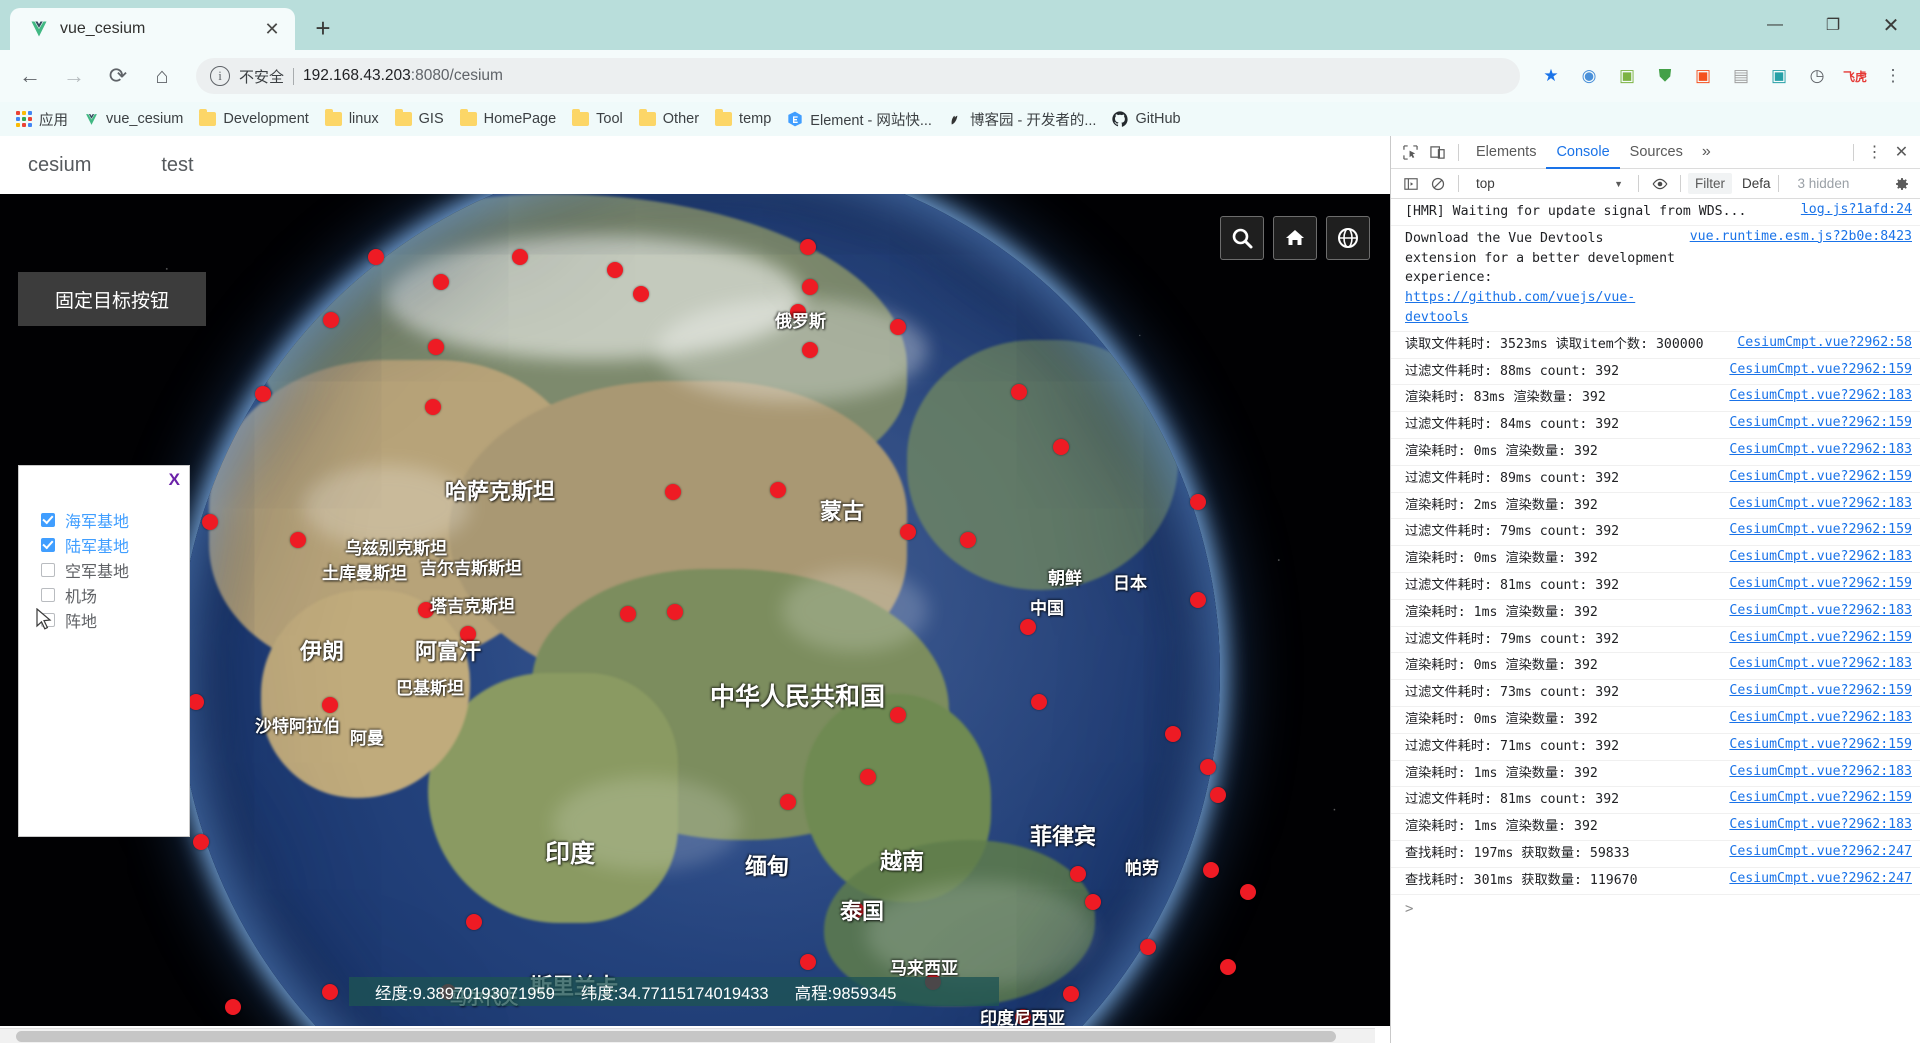 This screenshot has width=1920, height=1043. Describe the element at coordinates (743, 119) in the screenshot. I see `bookmark-temp: temp` at that location.